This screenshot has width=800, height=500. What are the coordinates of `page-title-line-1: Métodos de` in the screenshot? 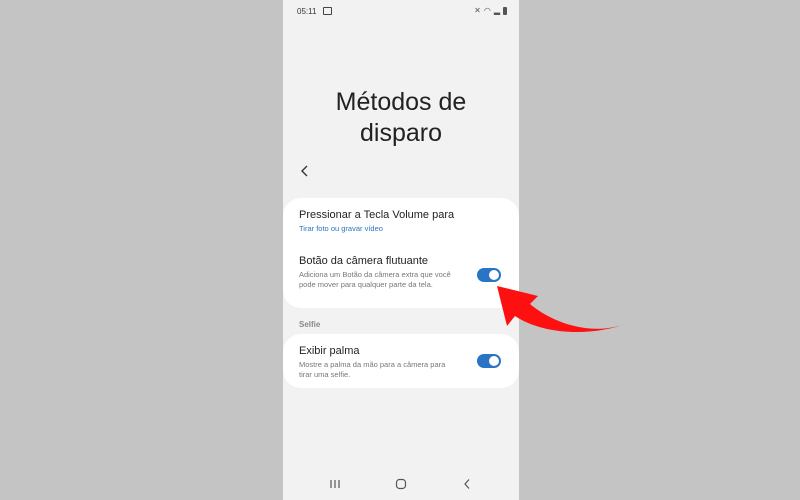 It's located at (401, 101).